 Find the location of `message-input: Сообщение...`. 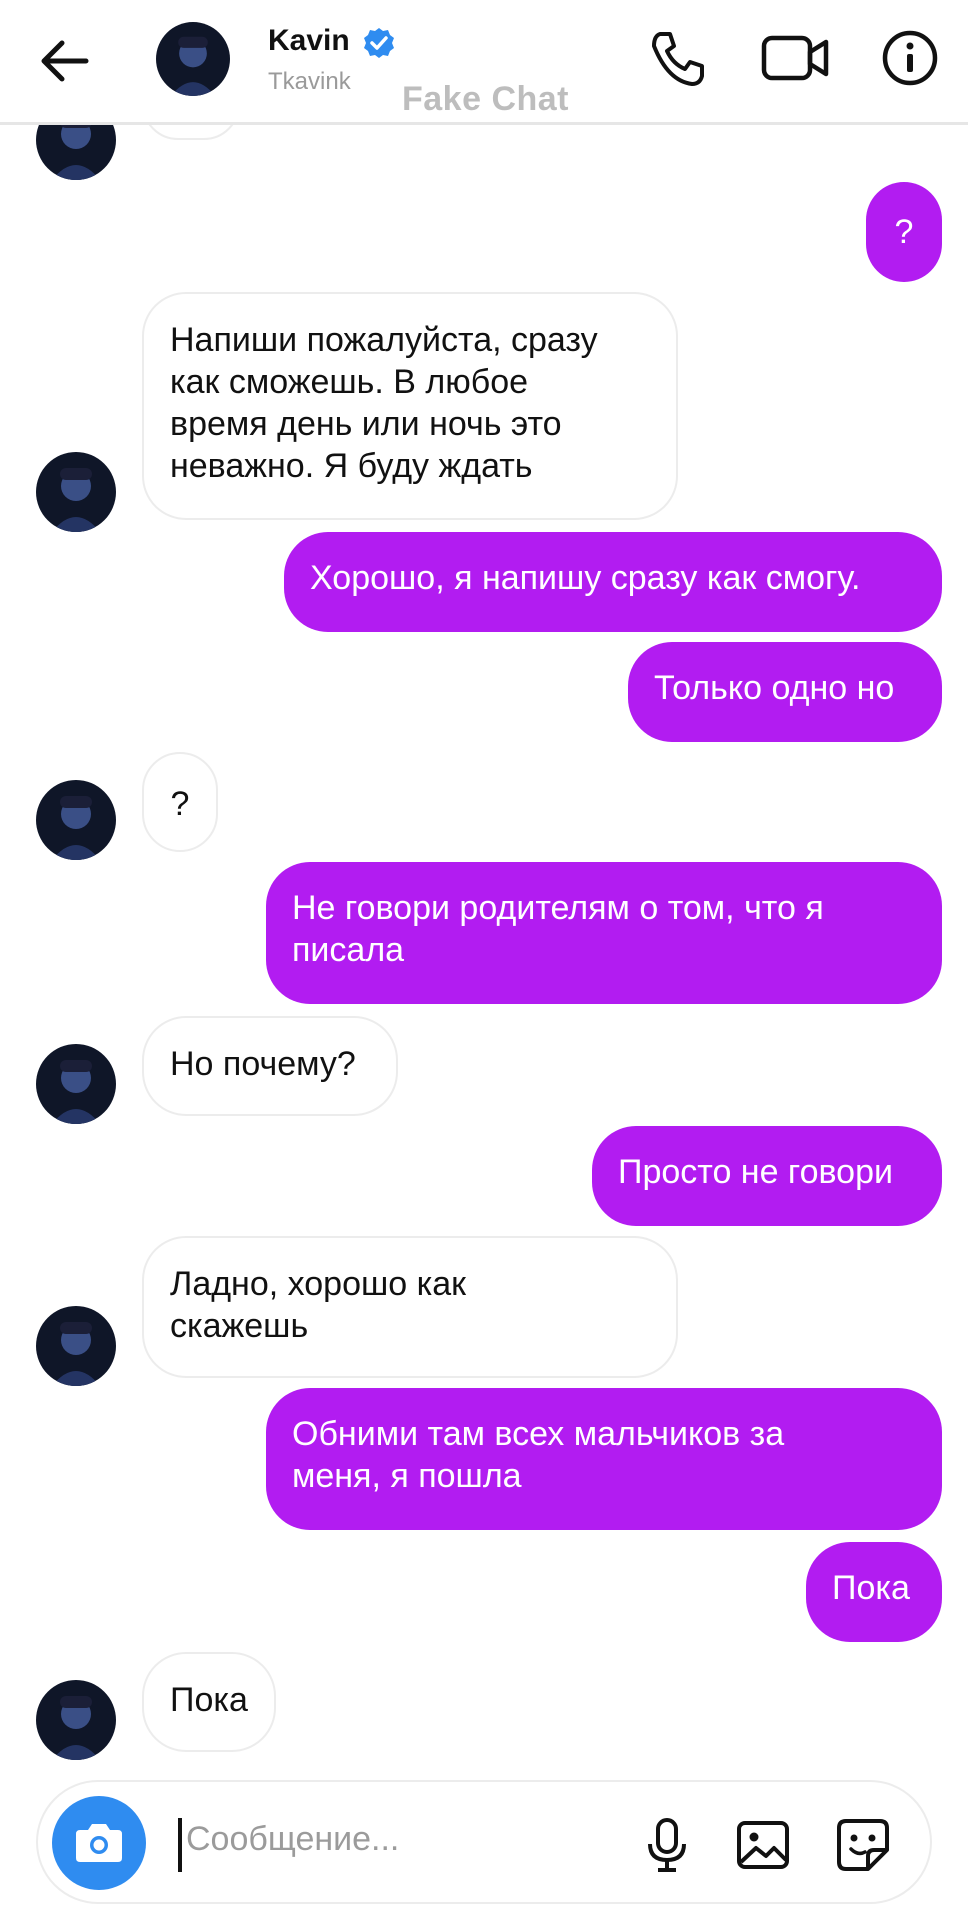

message-input: Сообщение... is located at coordinates (292, 1839).